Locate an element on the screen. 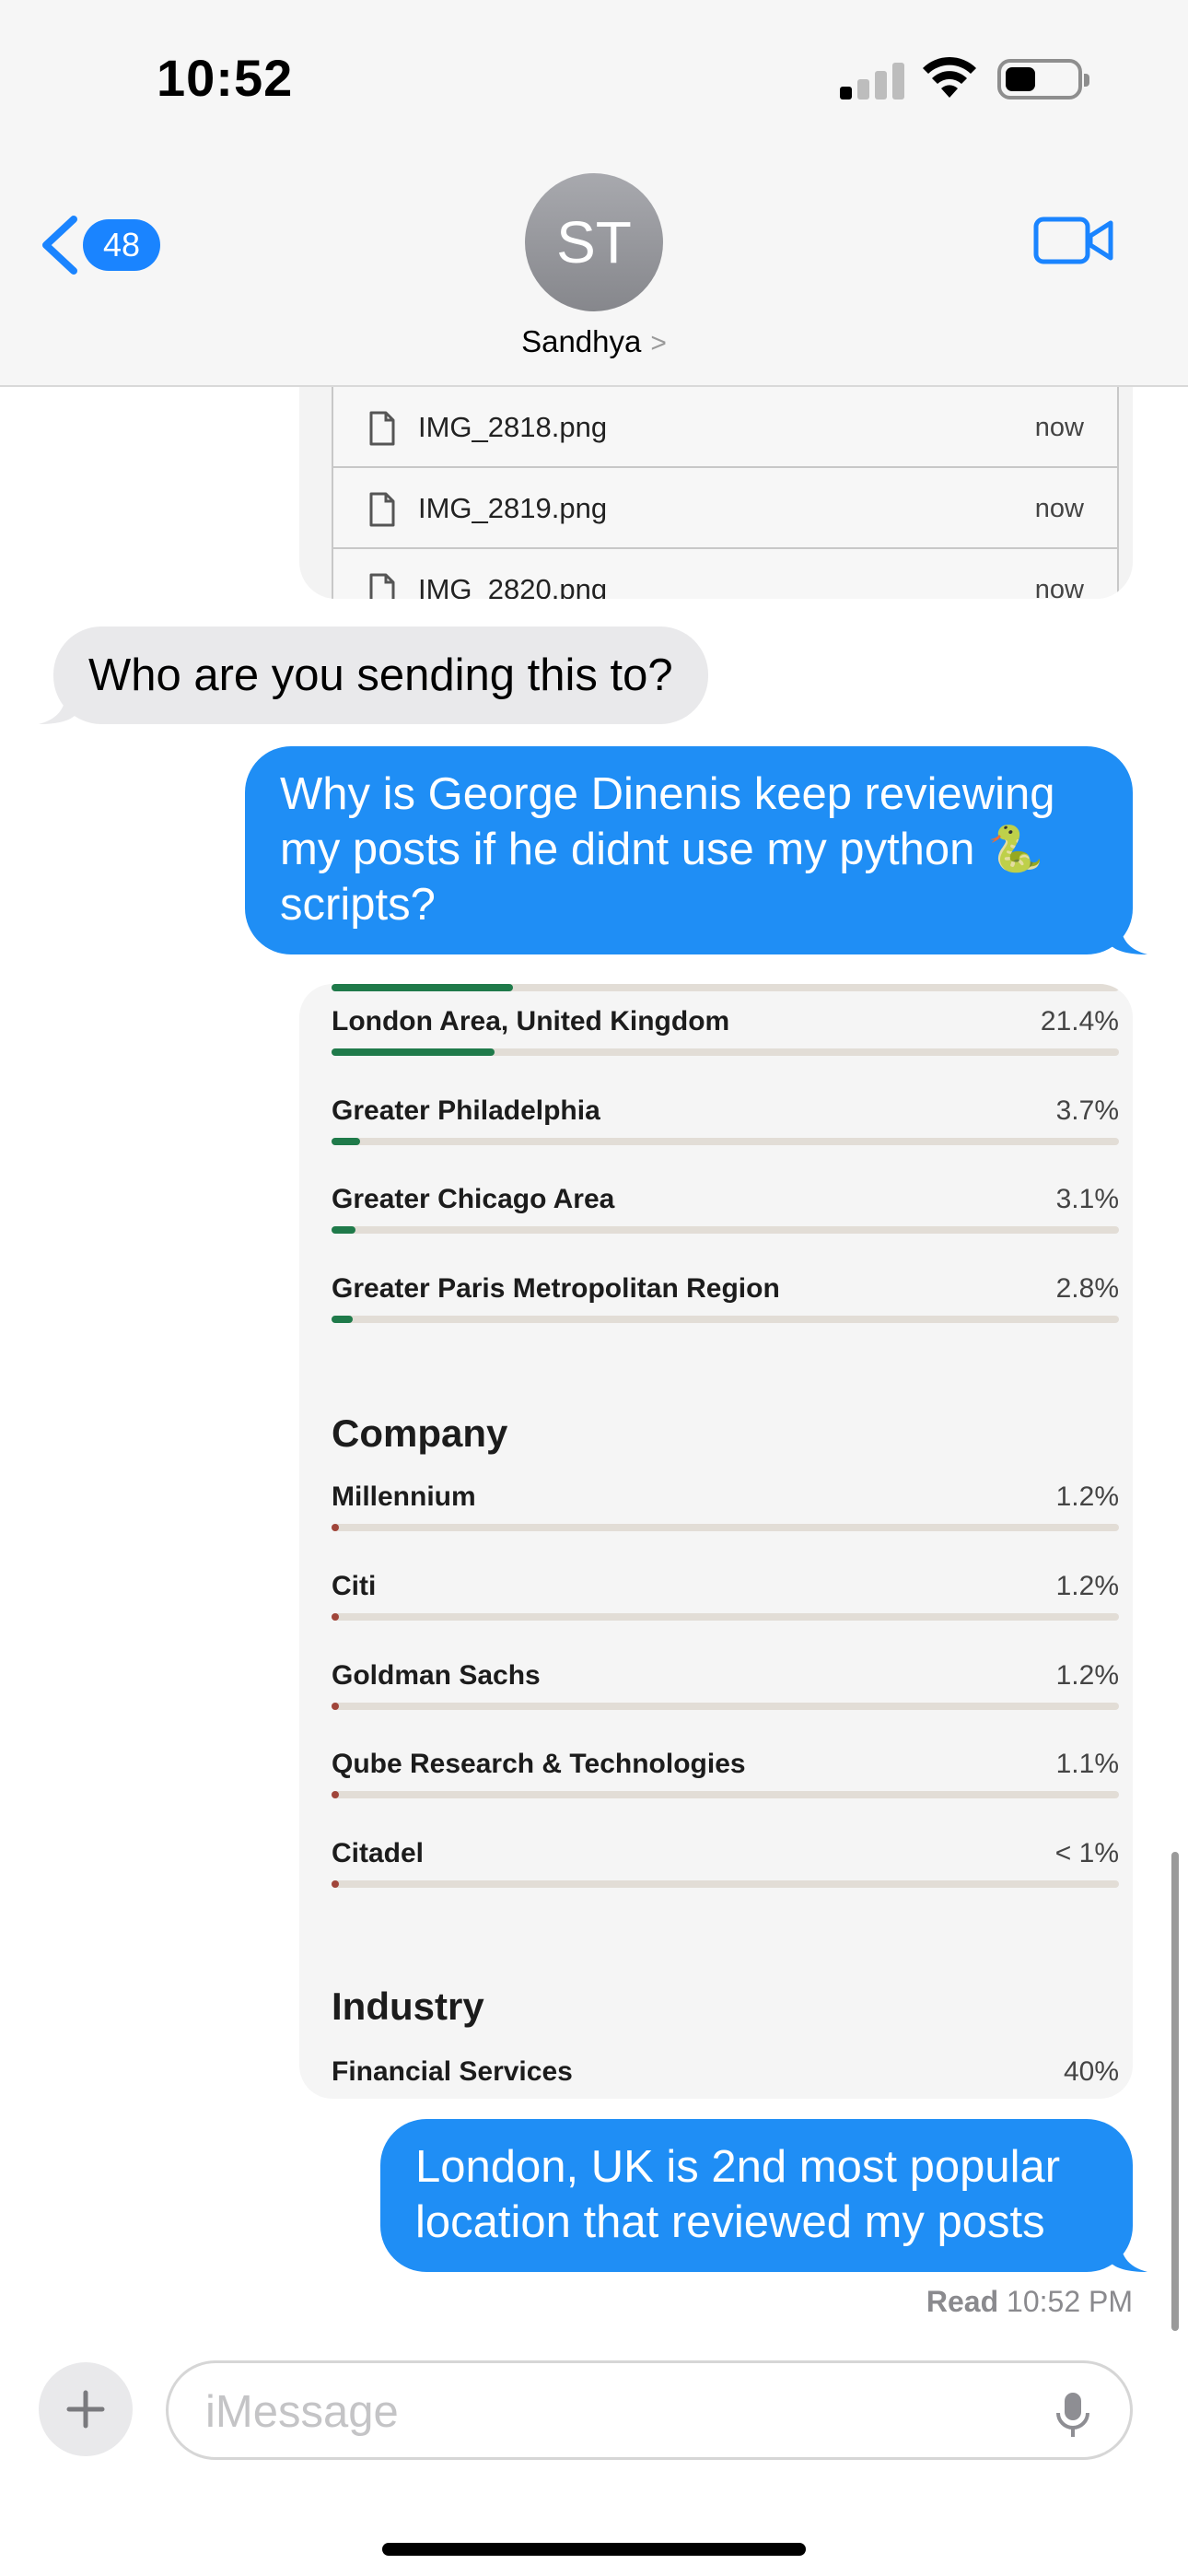 The width and height of the screenshot is (1188, 2576). stat-percentage: 40% is located at coordinates (1091, 2071).